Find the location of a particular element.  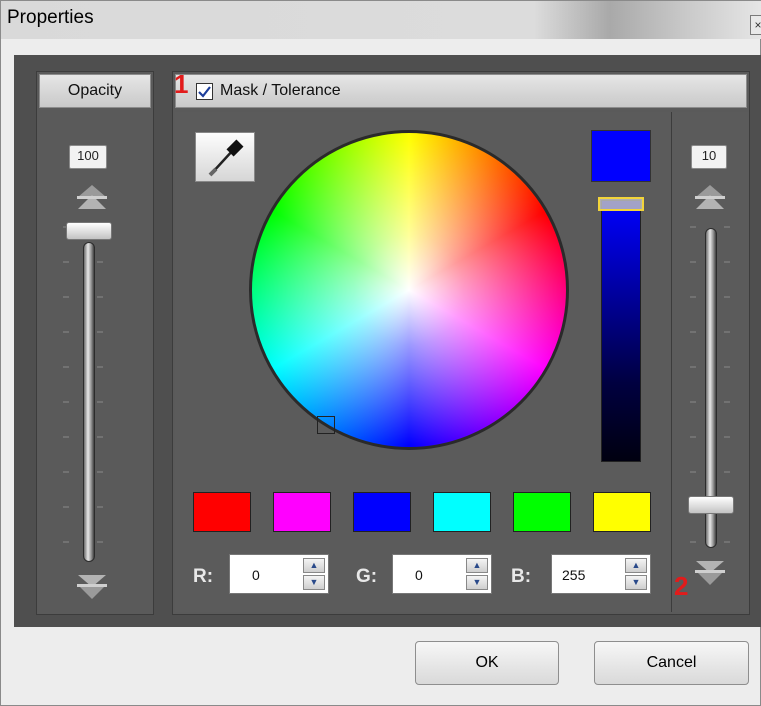

g-value: 0 is located at coordinates (419, 575).